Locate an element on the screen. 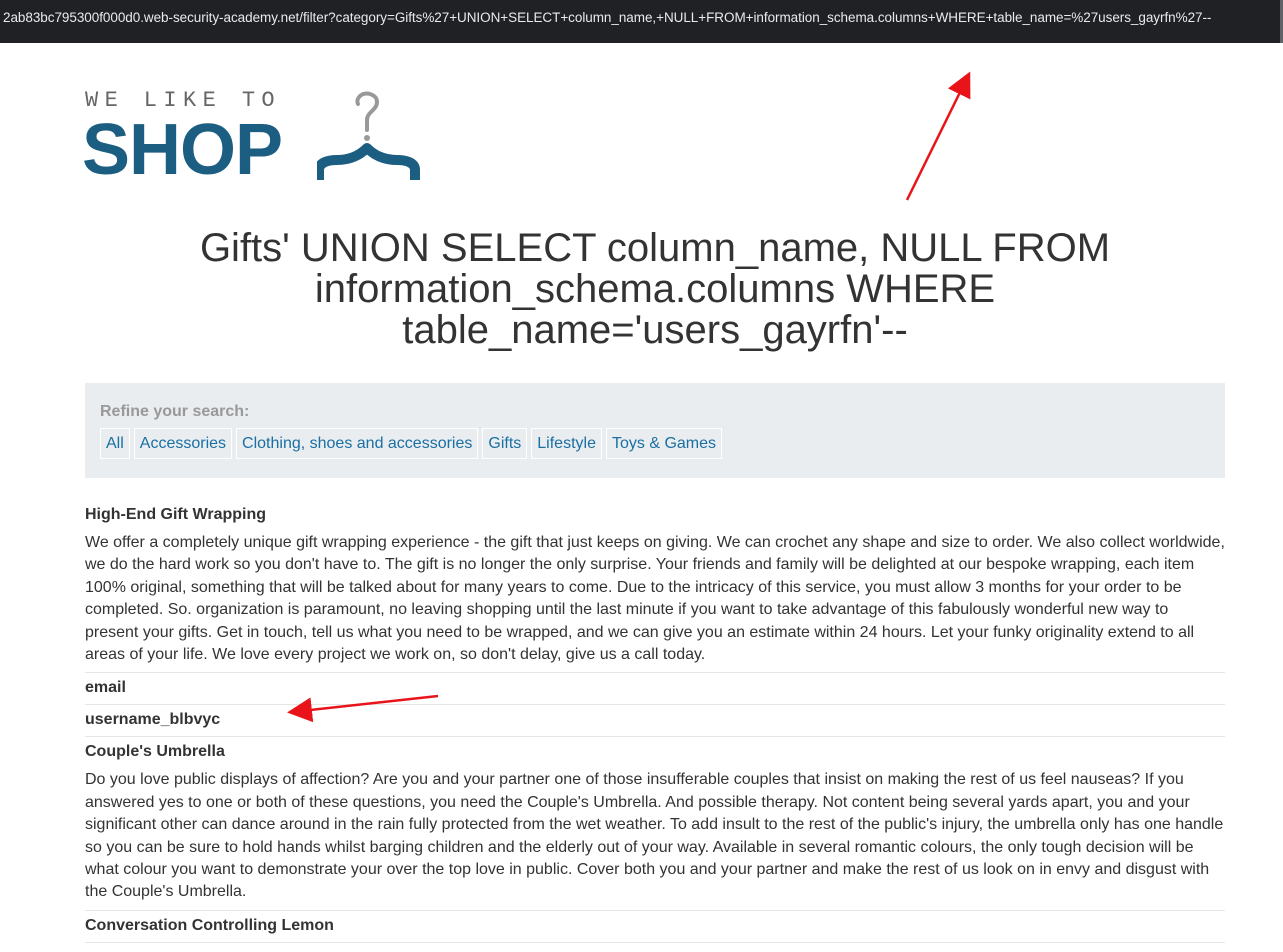 The width and height of the screenshot is (1283, 952). result-name: Conversation Controlling Lemon is located at coordinates (209, 925).